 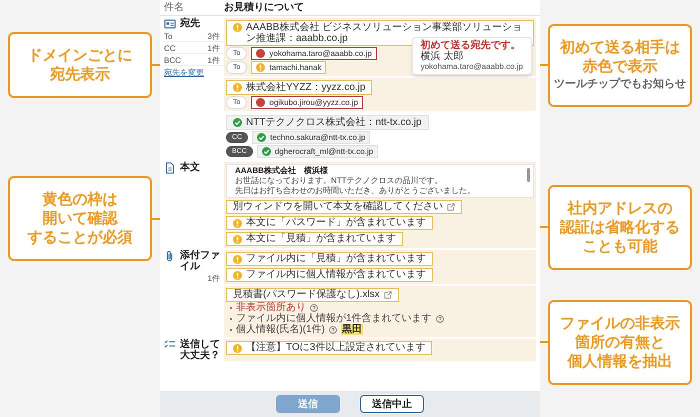 I want to click on section-label: 添付ファイル, so click(x=200, y=261).